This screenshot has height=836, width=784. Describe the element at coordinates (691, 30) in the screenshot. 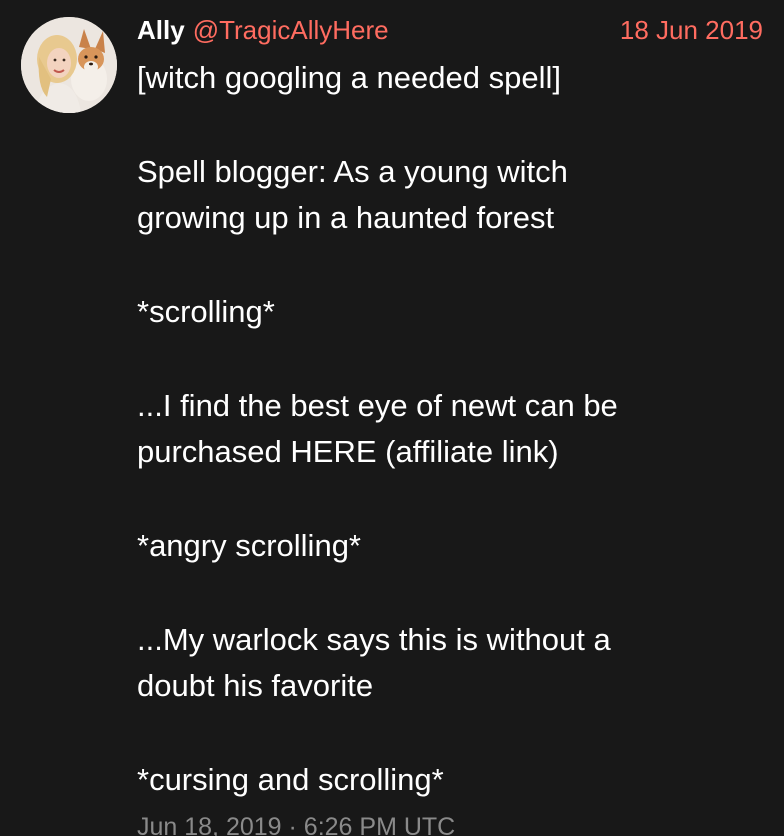

I see `tweet-date: 18 Jun 2019` at that location.